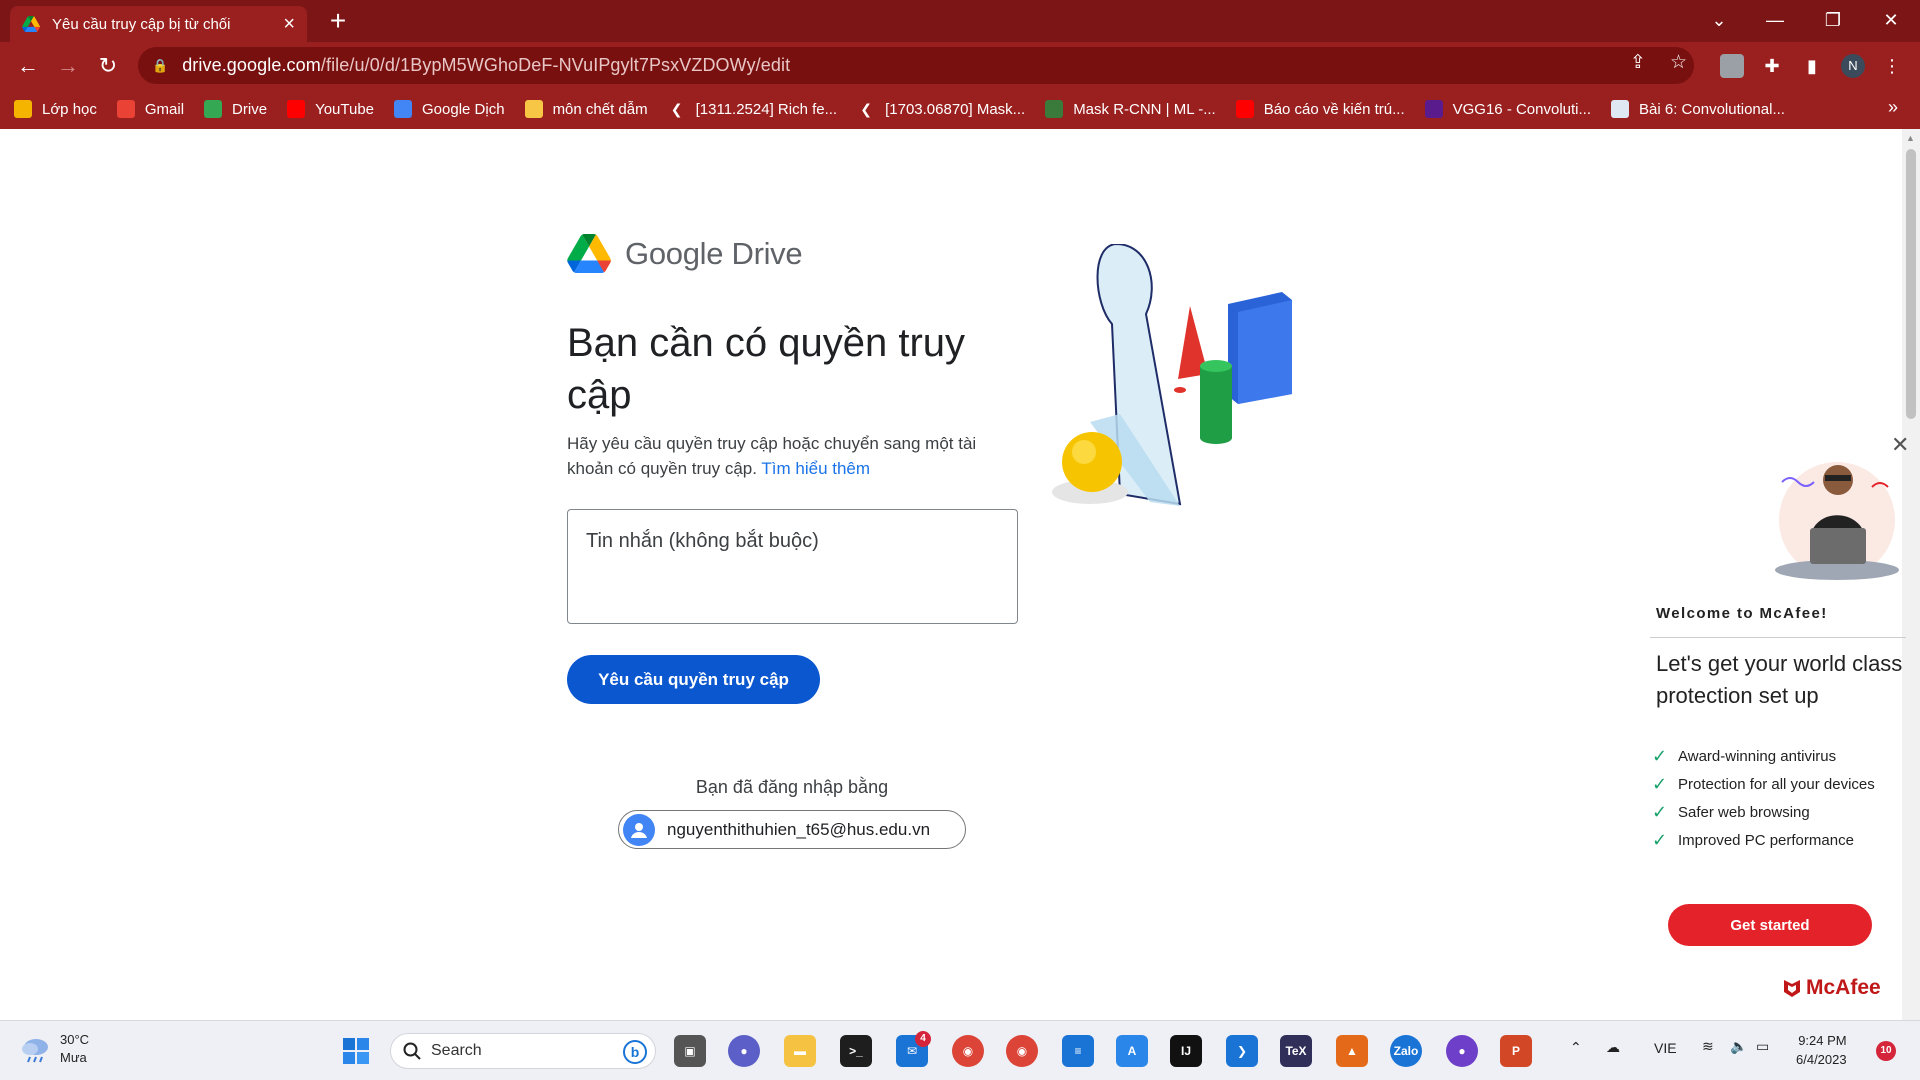 This screenshot has width=1920, height=1080. I want to click on bookmarks-overflow-icon: », so click(1893, 107).